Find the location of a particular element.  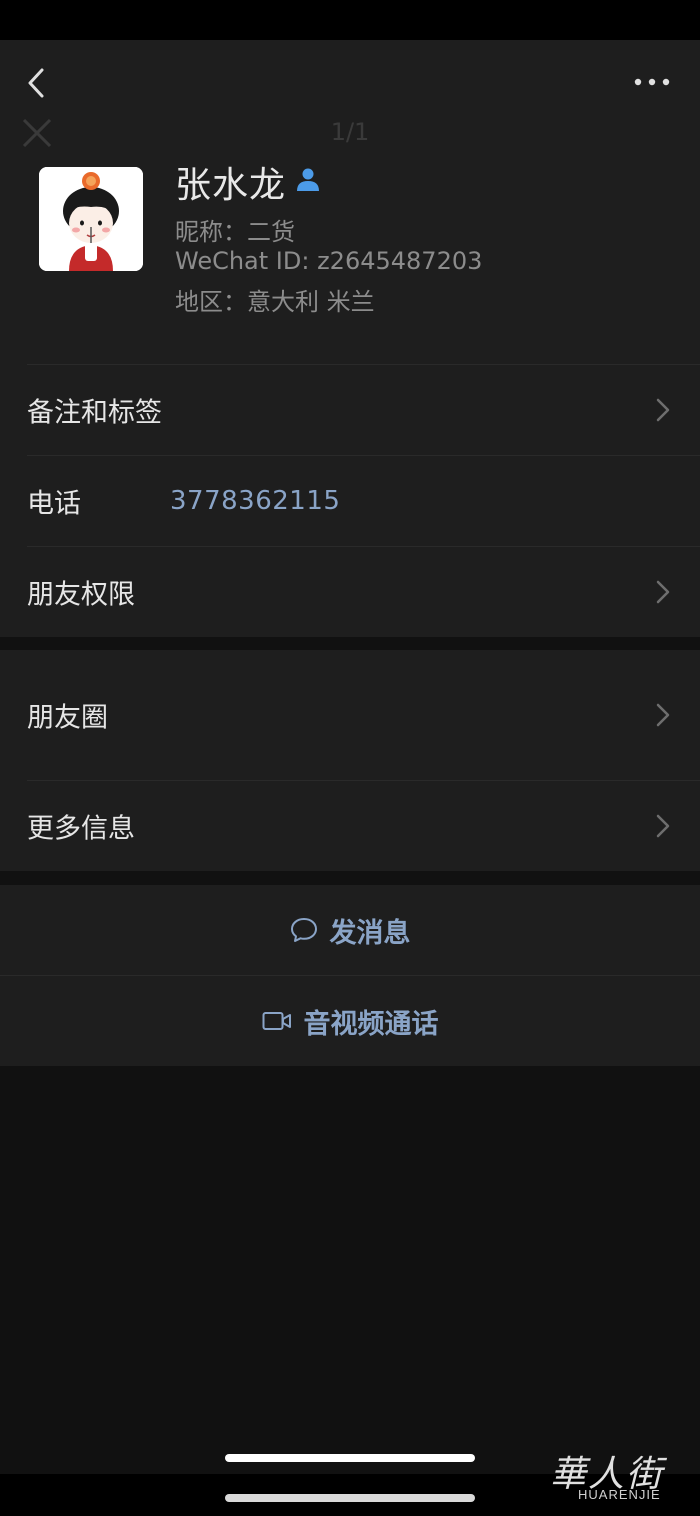

friend-permissions-row: 朋友权限 is located at coordinates (350, 592).